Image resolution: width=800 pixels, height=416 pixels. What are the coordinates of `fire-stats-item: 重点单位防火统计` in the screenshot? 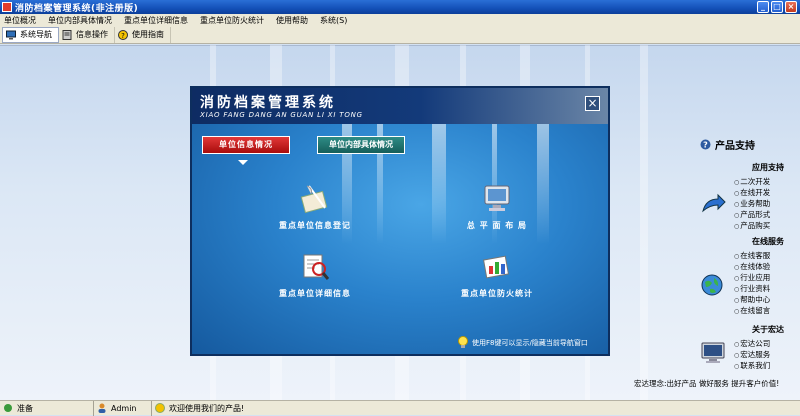 It's located at (497, 275).